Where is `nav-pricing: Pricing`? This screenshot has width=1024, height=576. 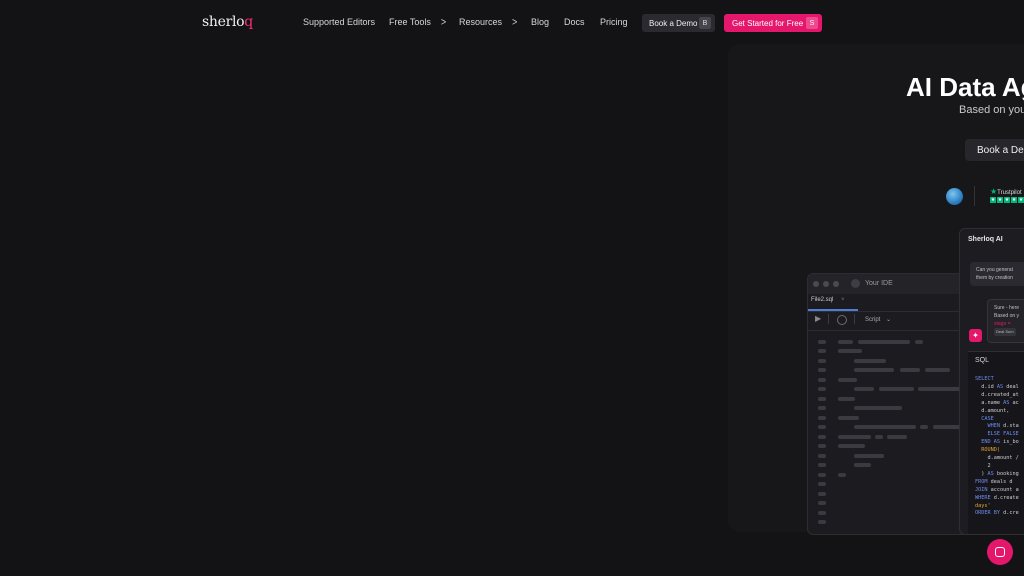
nav-pricing: Pricing is located at coordinates (614, 22).